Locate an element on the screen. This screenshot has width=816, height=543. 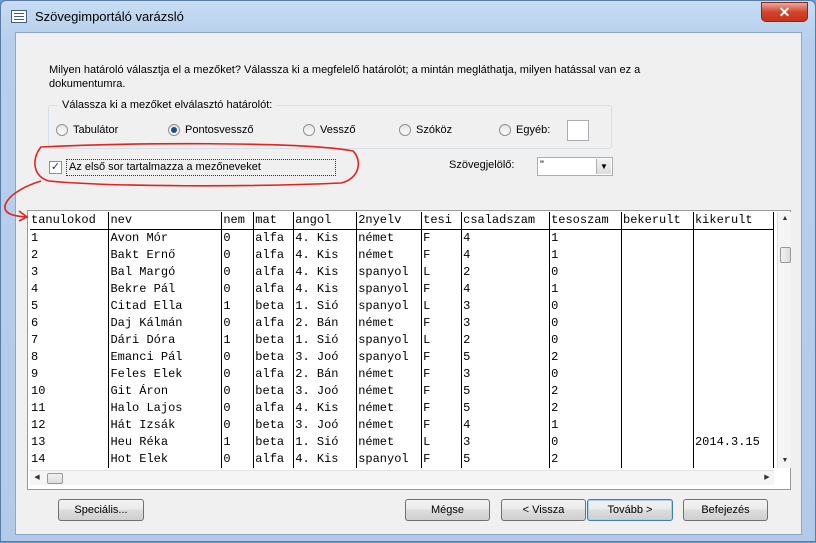
horizontal-scroll-thumb is located at coordinates (55, 478).